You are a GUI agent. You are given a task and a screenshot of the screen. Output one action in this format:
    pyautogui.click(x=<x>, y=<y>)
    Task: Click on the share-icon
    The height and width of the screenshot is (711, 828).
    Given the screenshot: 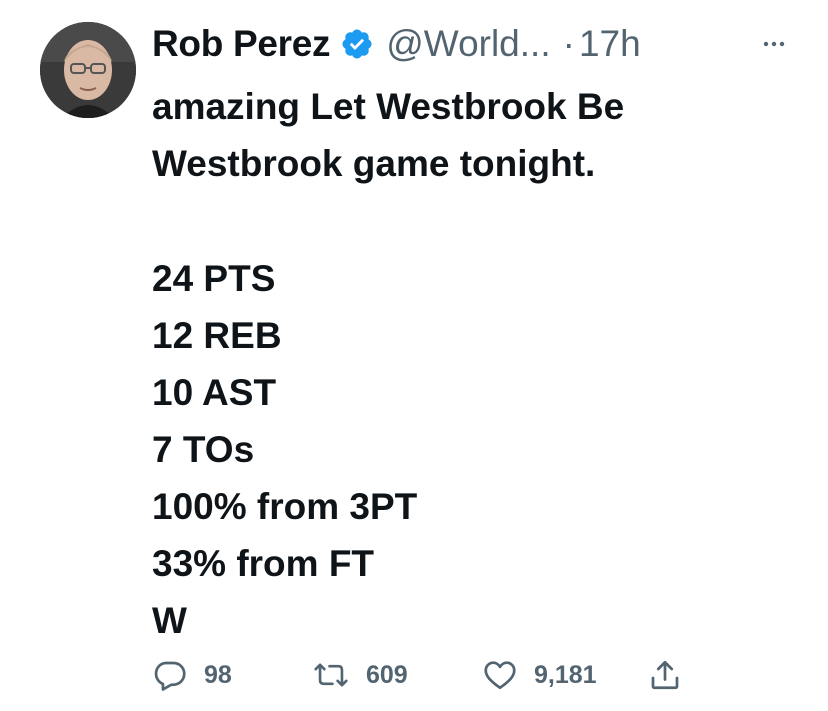 What is the action you would take?
    pyautogui.click(x=665, y=675)
    